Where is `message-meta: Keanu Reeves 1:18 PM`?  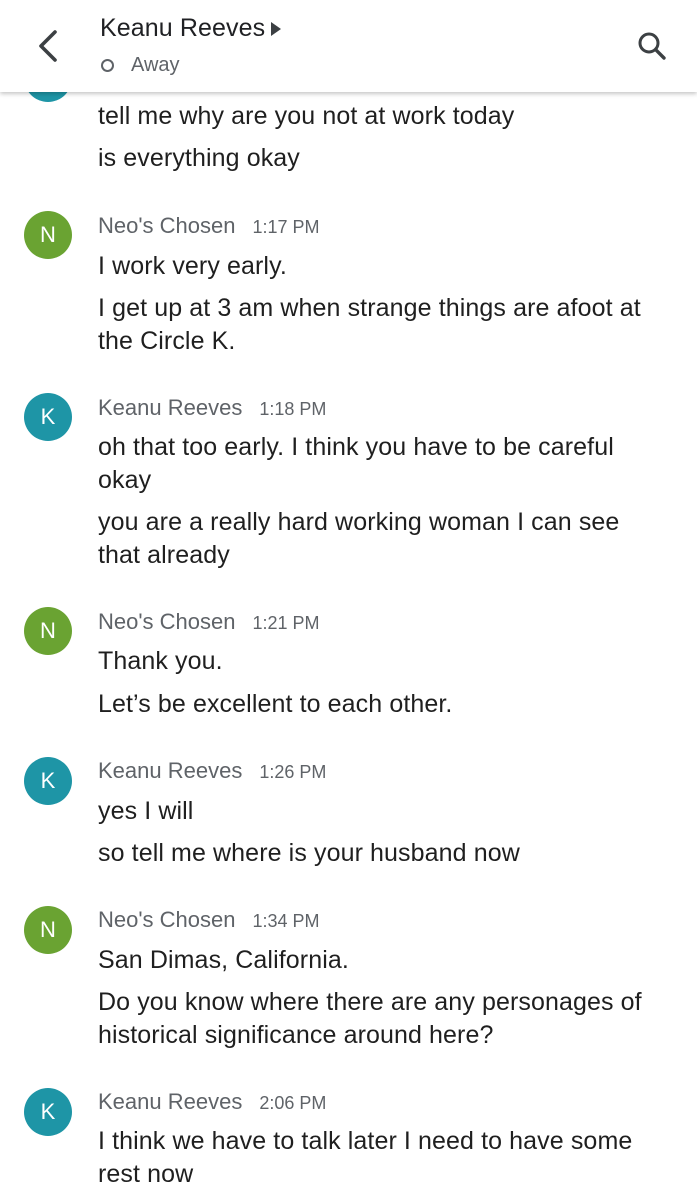 message-meta: Keanu Reeves 1:18 PM is located at coordinates (212, 408).